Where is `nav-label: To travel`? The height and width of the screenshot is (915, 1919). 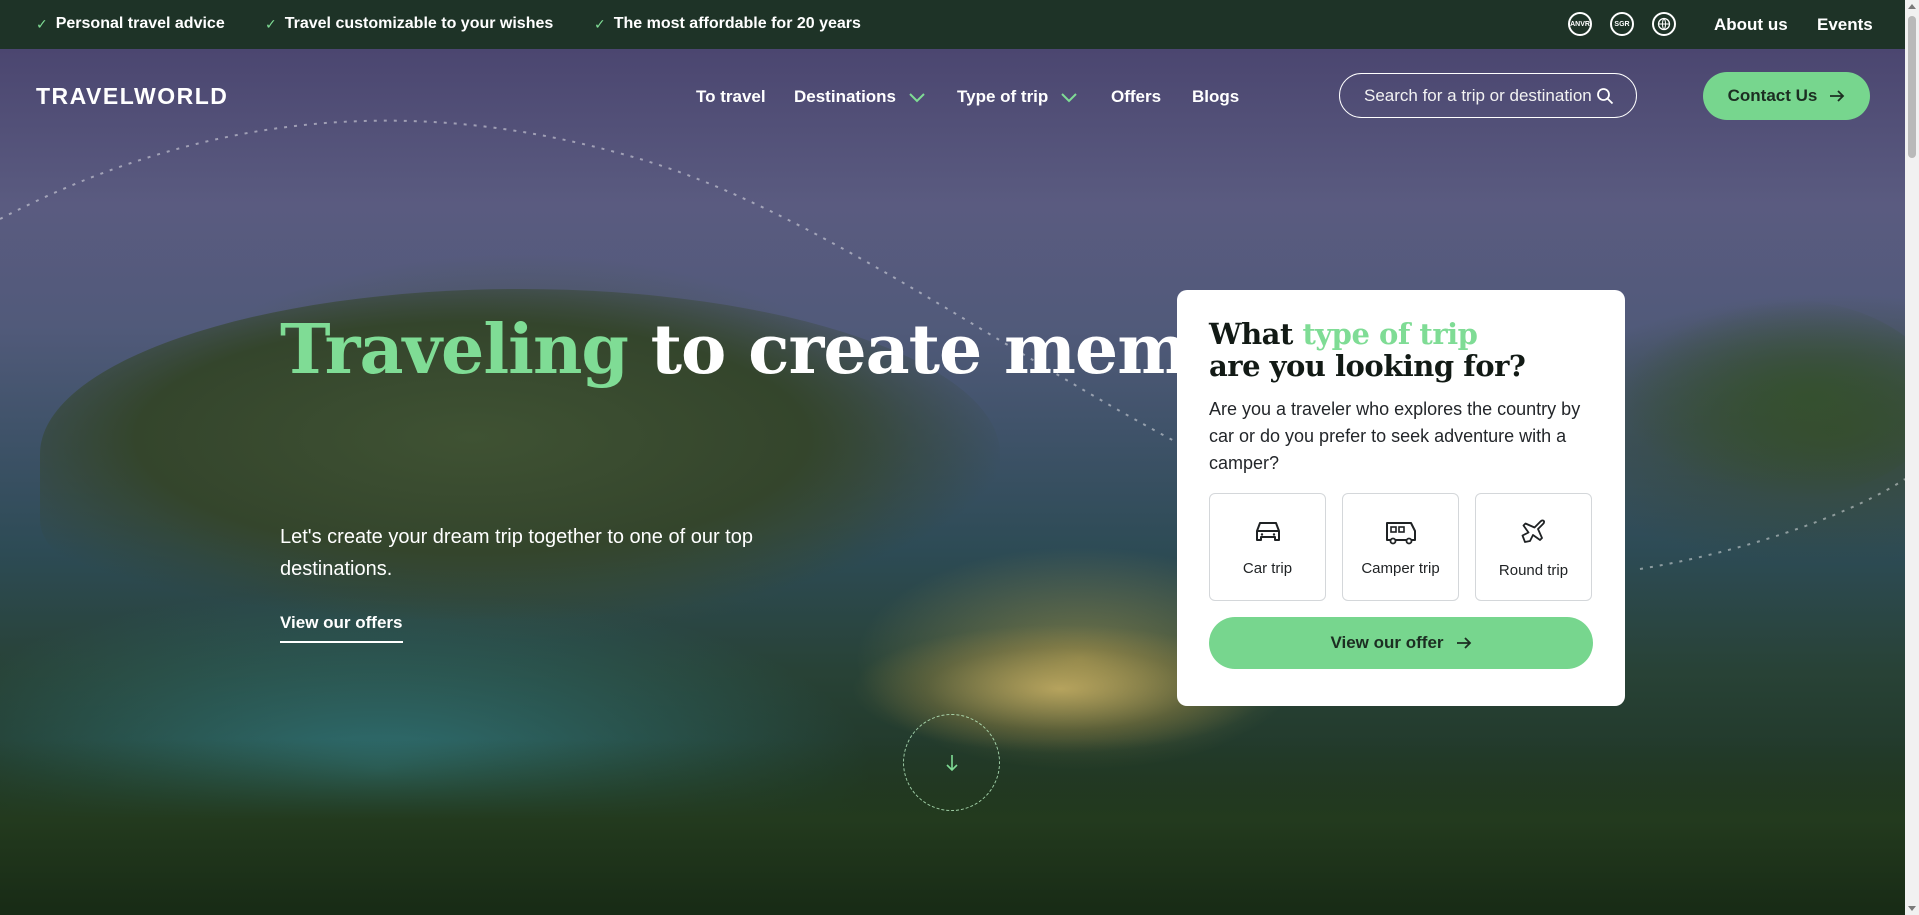 nav-label: To travel is located at coordinates (731, 96).